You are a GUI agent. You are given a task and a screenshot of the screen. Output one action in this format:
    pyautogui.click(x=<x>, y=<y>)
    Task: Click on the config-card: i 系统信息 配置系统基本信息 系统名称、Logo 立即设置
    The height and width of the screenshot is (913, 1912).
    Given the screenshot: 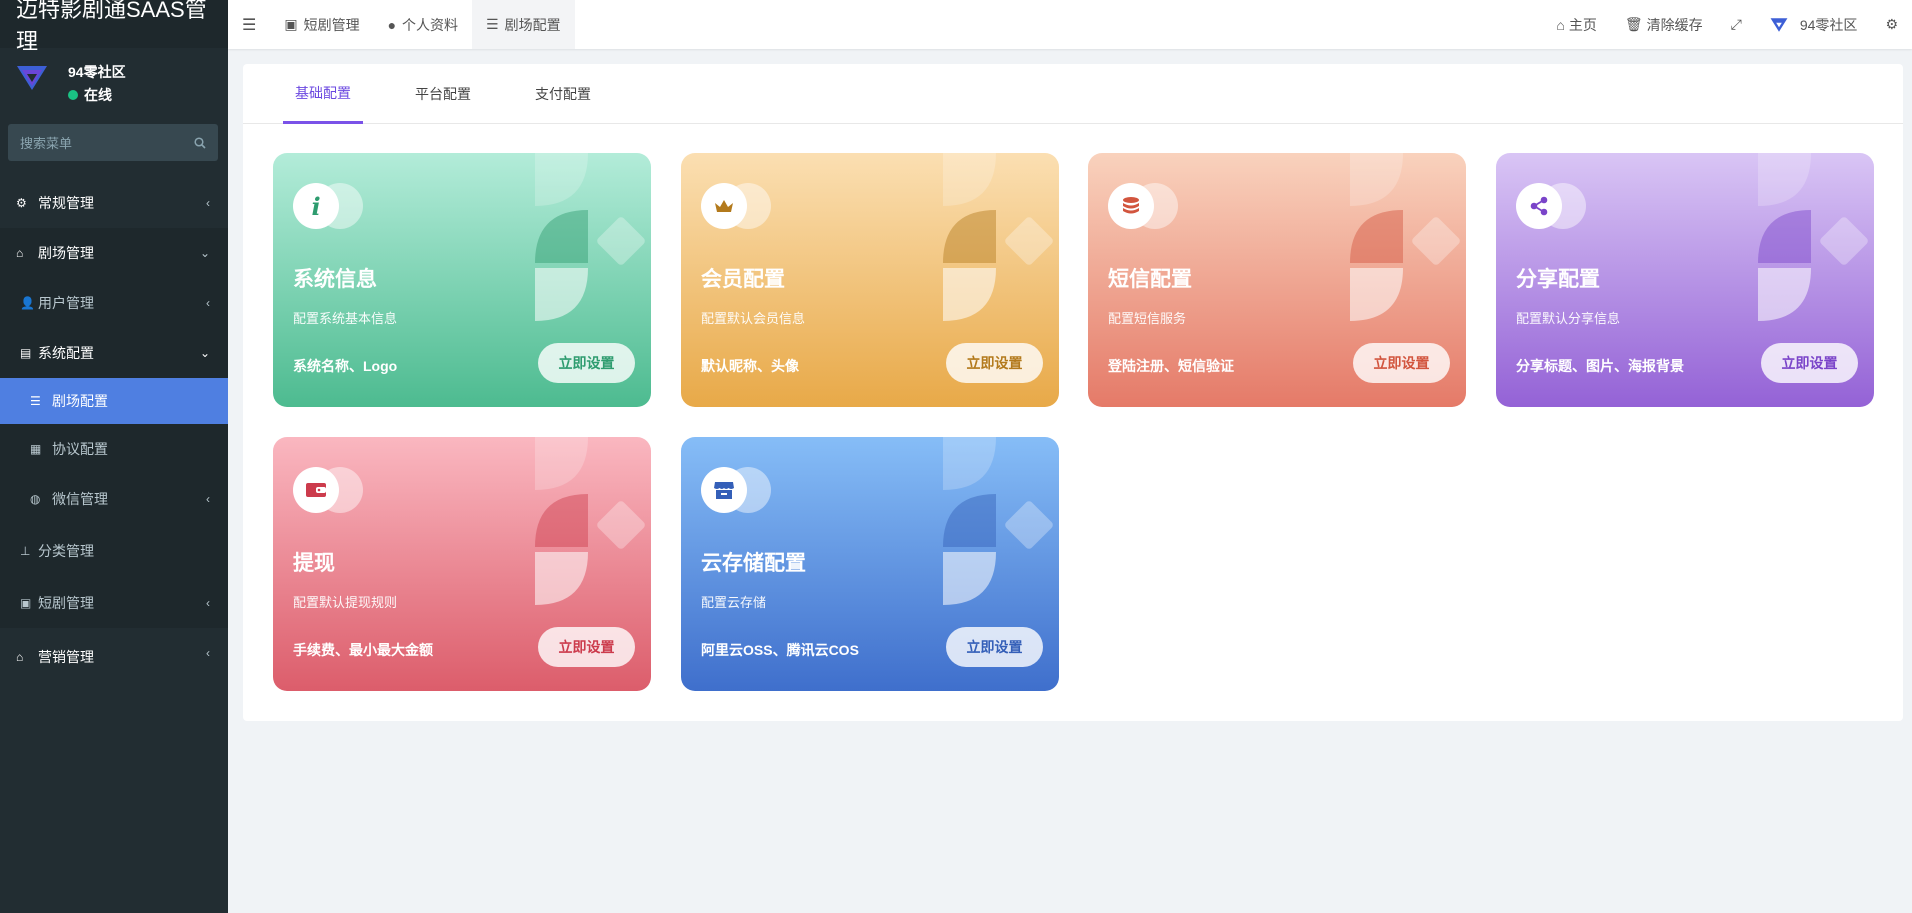 What is the action you would take?
    pyautogui.click(x=462, y=280)
    